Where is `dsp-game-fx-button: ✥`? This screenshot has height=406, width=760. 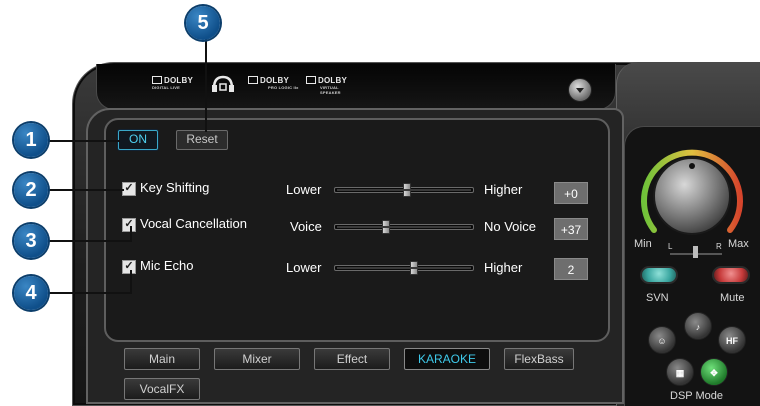
dsp-game-fx-button: ✥ is located at coordinates (714, 372).